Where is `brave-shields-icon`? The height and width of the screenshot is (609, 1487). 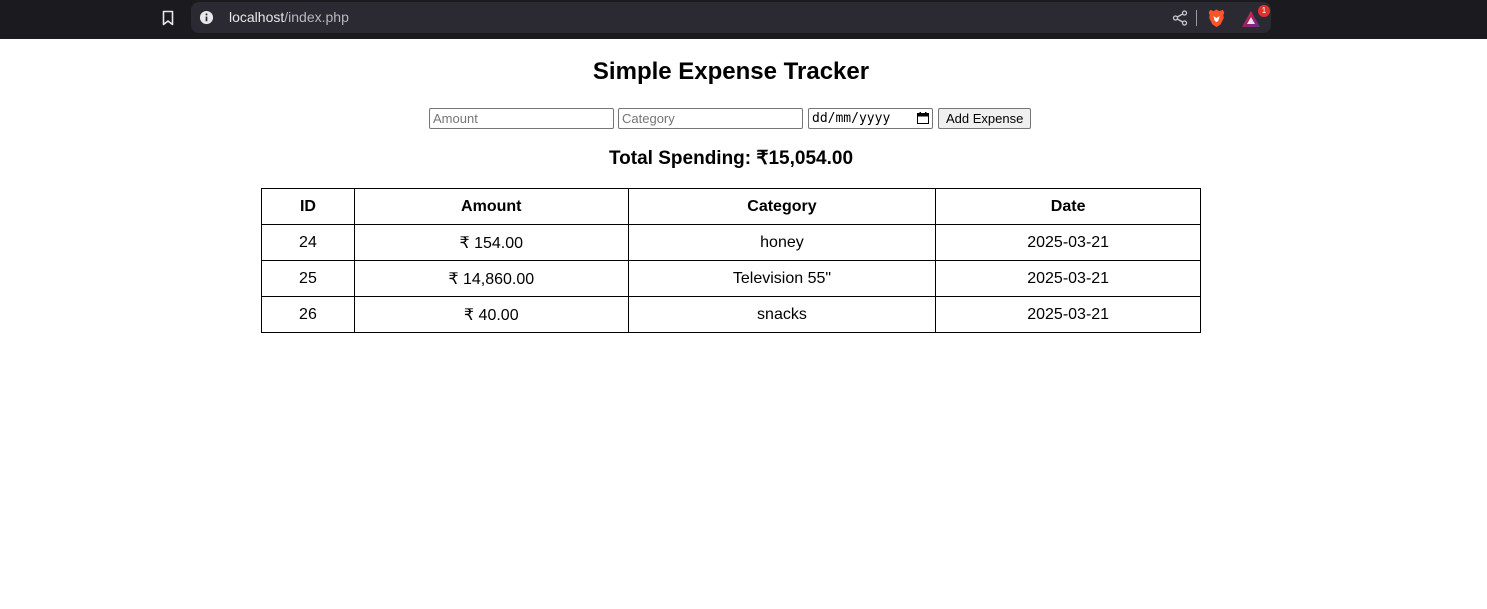 brave-shields-icon is located at coordinates (1216, 18).